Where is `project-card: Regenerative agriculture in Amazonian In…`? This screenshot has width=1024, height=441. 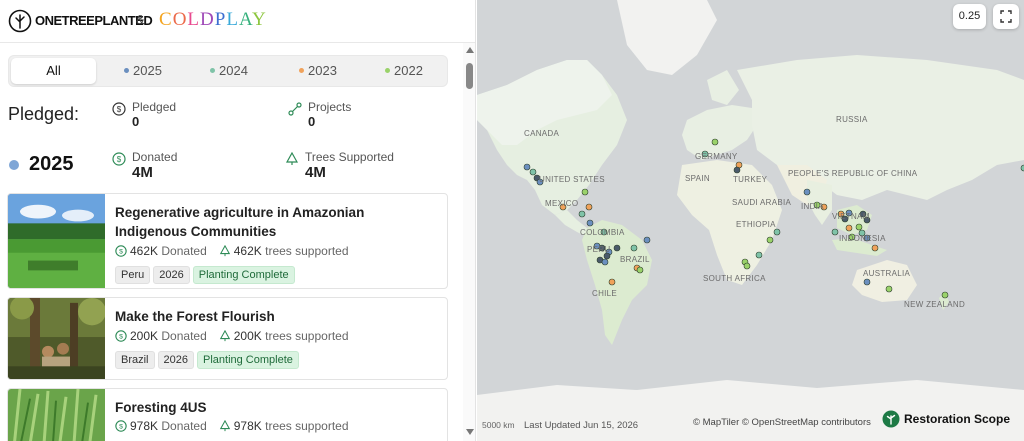
project-card: Regenerative agriculture in Amazonian In… is located at coordinates (227, 241).